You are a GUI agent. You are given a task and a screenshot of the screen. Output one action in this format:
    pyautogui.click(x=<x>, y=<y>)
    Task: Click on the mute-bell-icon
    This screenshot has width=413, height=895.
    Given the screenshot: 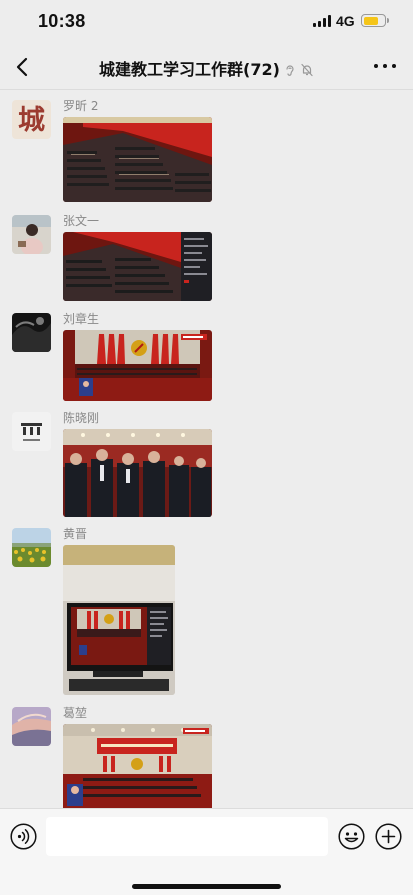 What is the action you would take?
    pyautogui.click(x=307, y=70)
    